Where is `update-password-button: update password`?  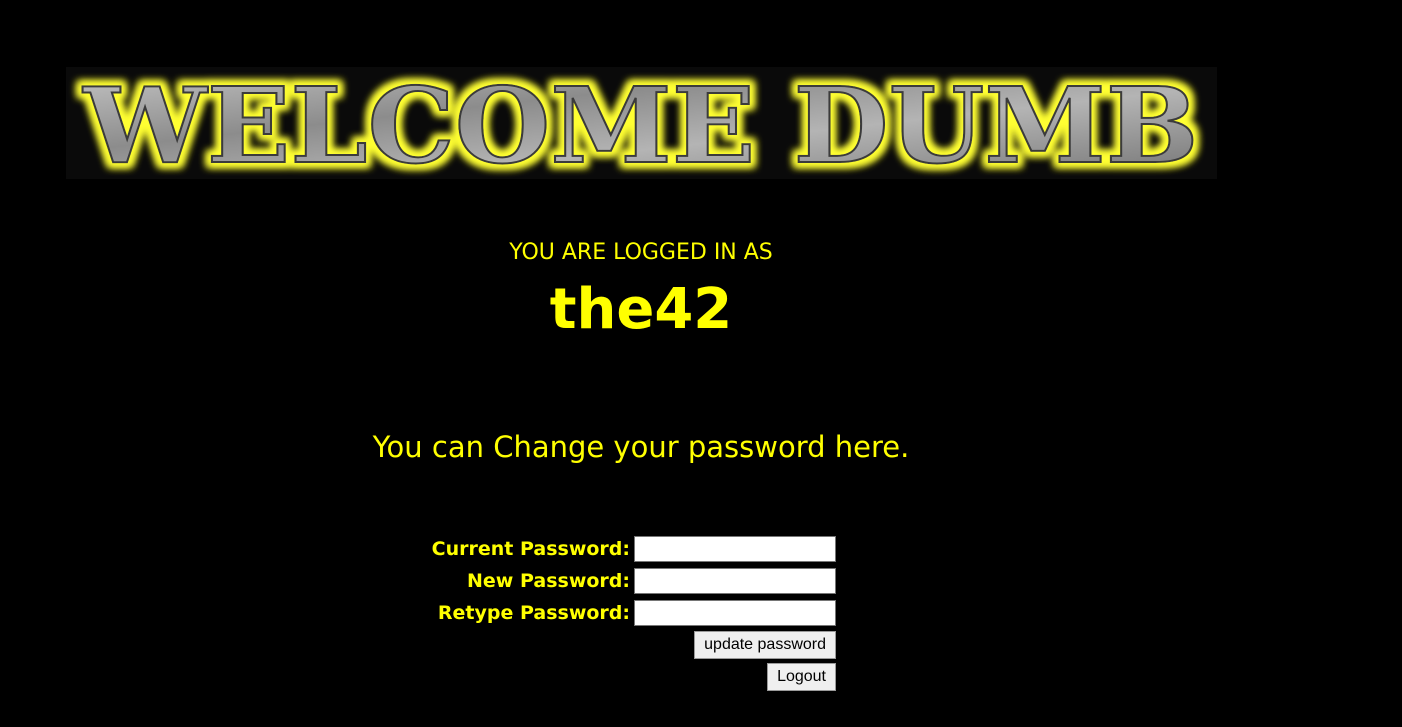
update-password-button: update password is located at coordinates (765, 645).